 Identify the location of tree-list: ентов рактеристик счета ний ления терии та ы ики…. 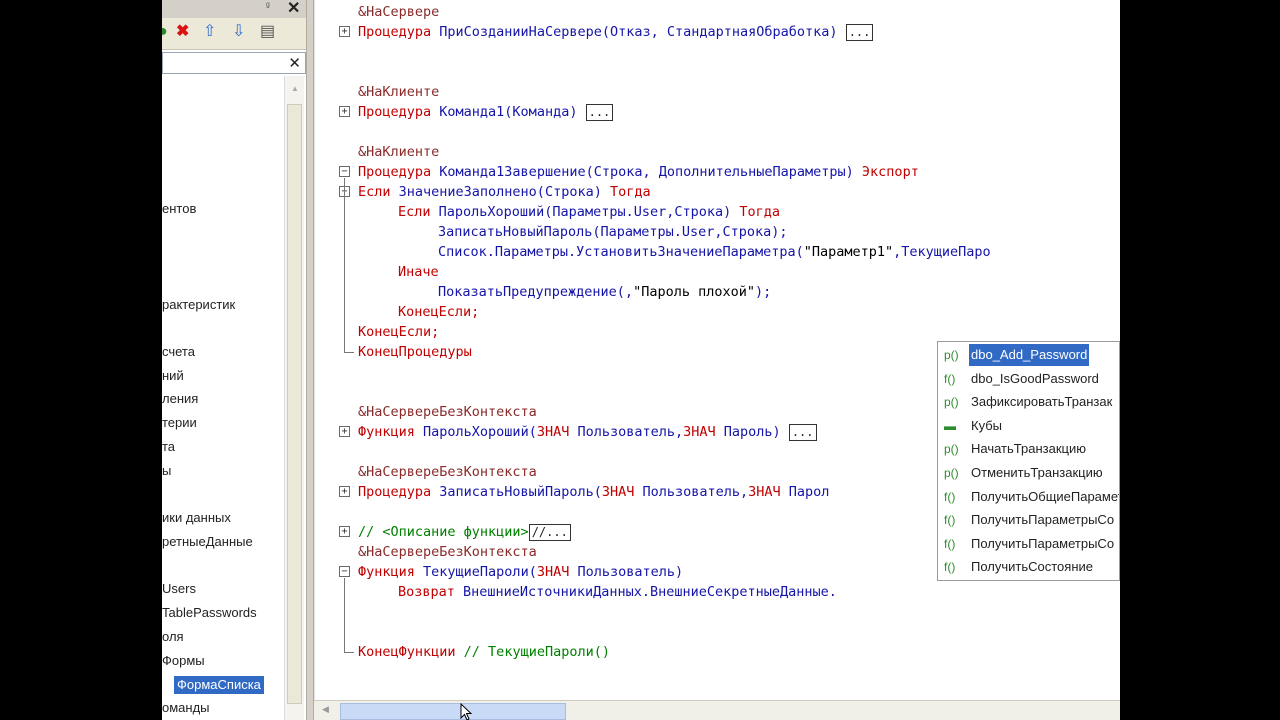
(222, 398).